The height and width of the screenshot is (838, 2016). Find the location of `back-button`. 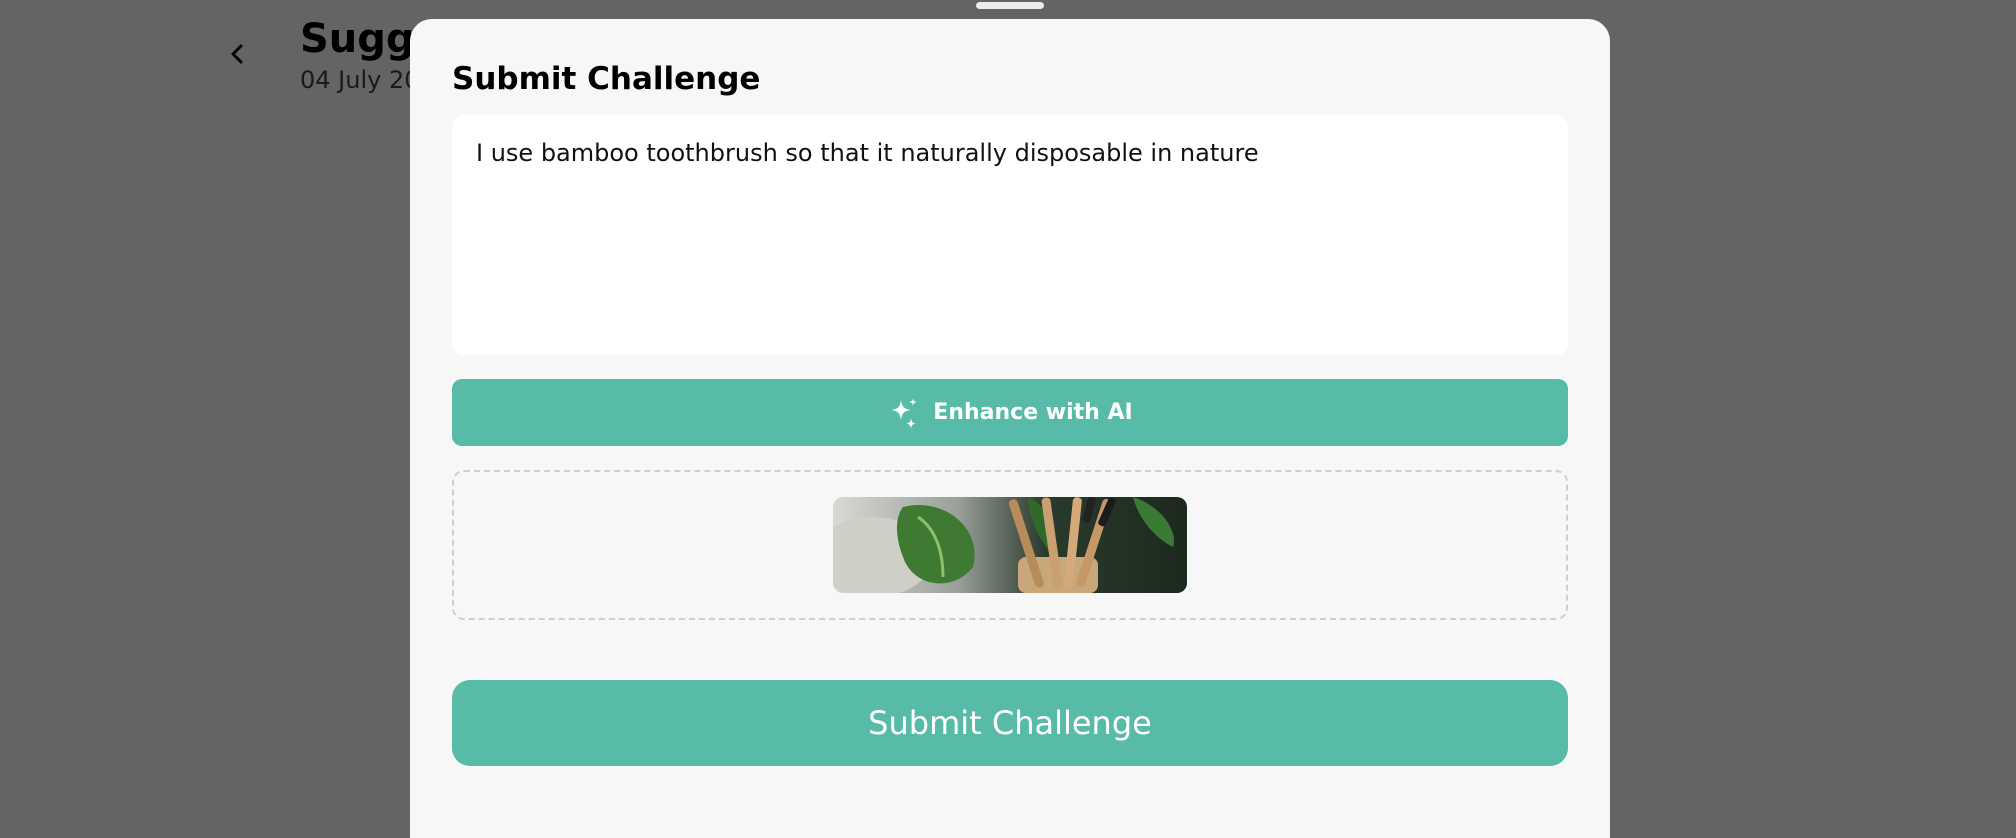

back-button is located at coordinates (238, 56).